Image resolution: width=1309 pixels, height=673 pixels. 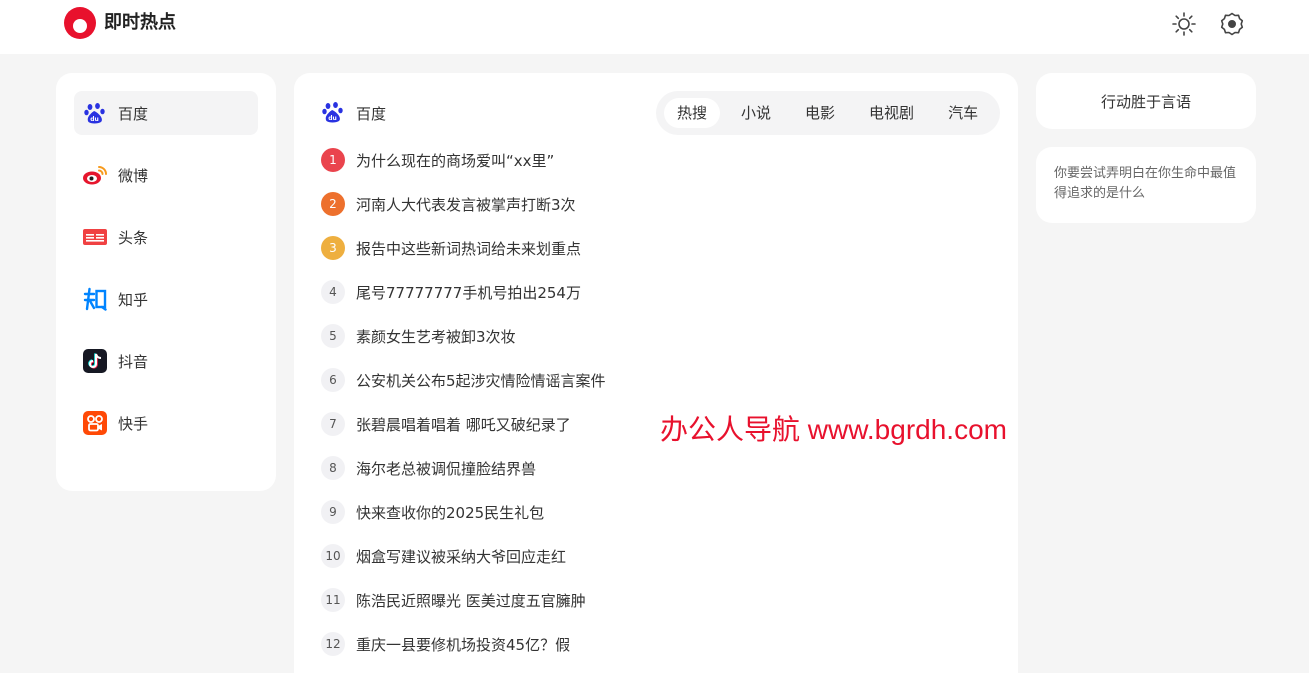 I want to click on rank-badge: 10, so click(x=333, y=556).